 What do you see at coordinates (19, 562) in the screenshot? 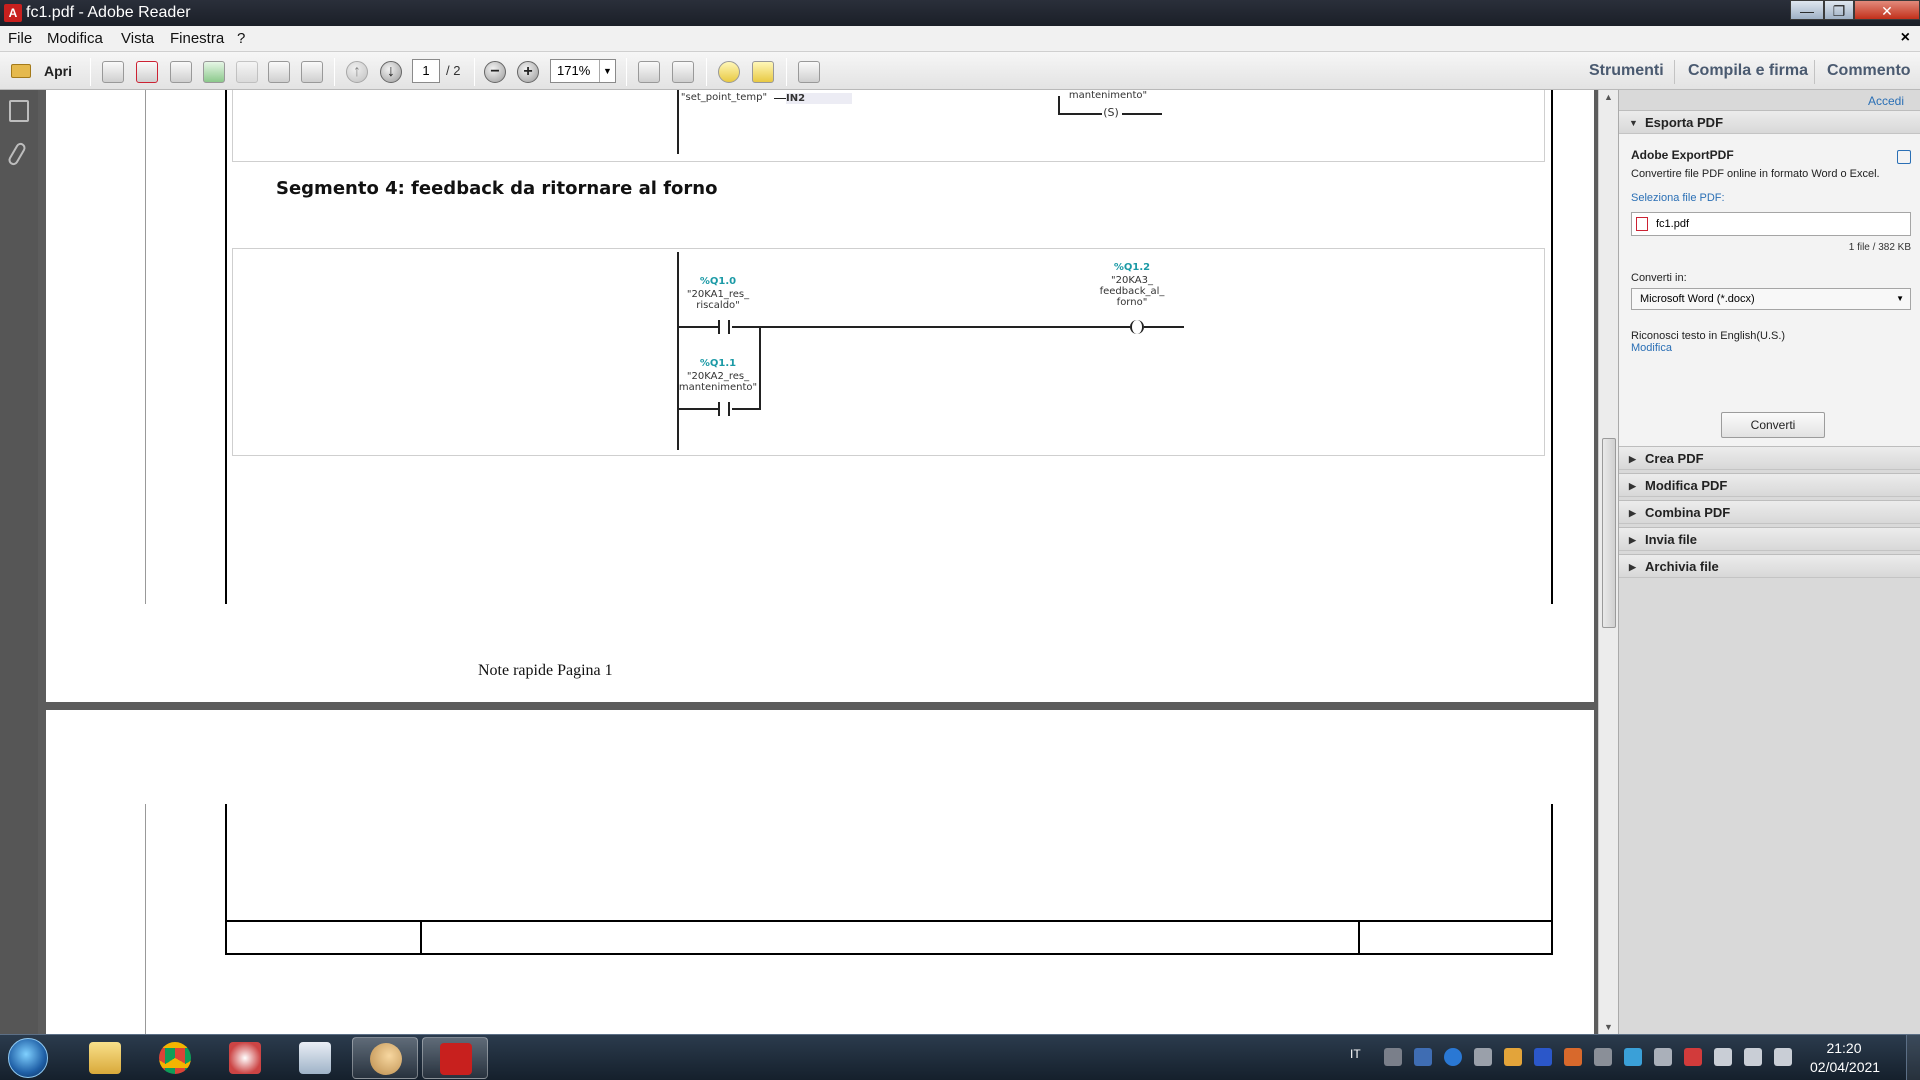
I see `navigation-pane` at bounding box center [19, 562].